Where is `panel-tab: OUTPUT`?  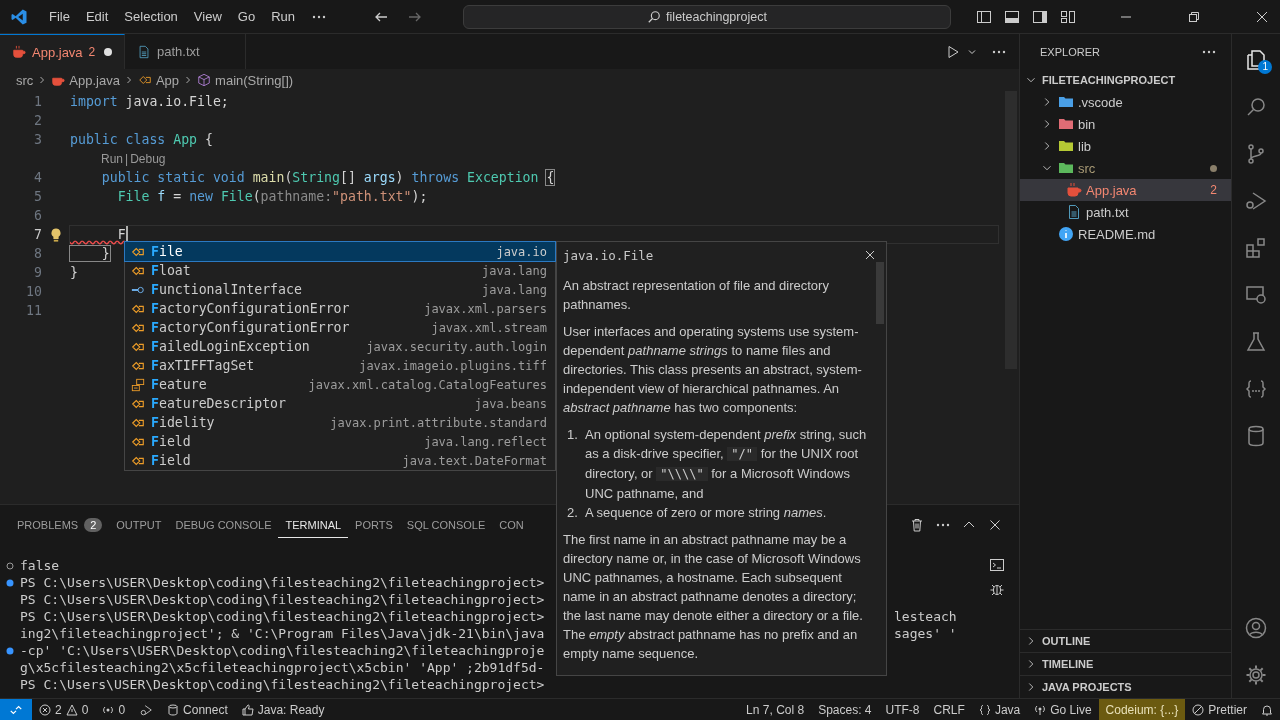
panel-tab: OUTPUT is located at coordinates (139, 525).